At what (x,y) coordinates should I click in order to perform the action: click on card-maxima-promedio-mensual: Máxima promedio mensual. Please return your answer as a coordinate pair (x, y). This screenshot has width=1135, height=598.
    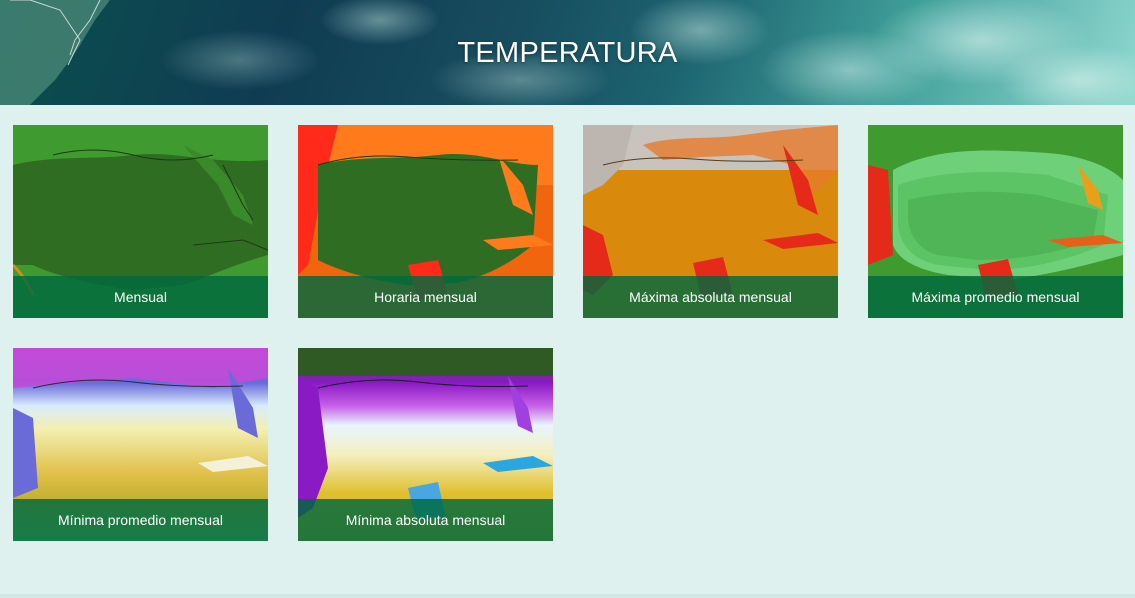
    Looking at the image, I should click on (995, 221).